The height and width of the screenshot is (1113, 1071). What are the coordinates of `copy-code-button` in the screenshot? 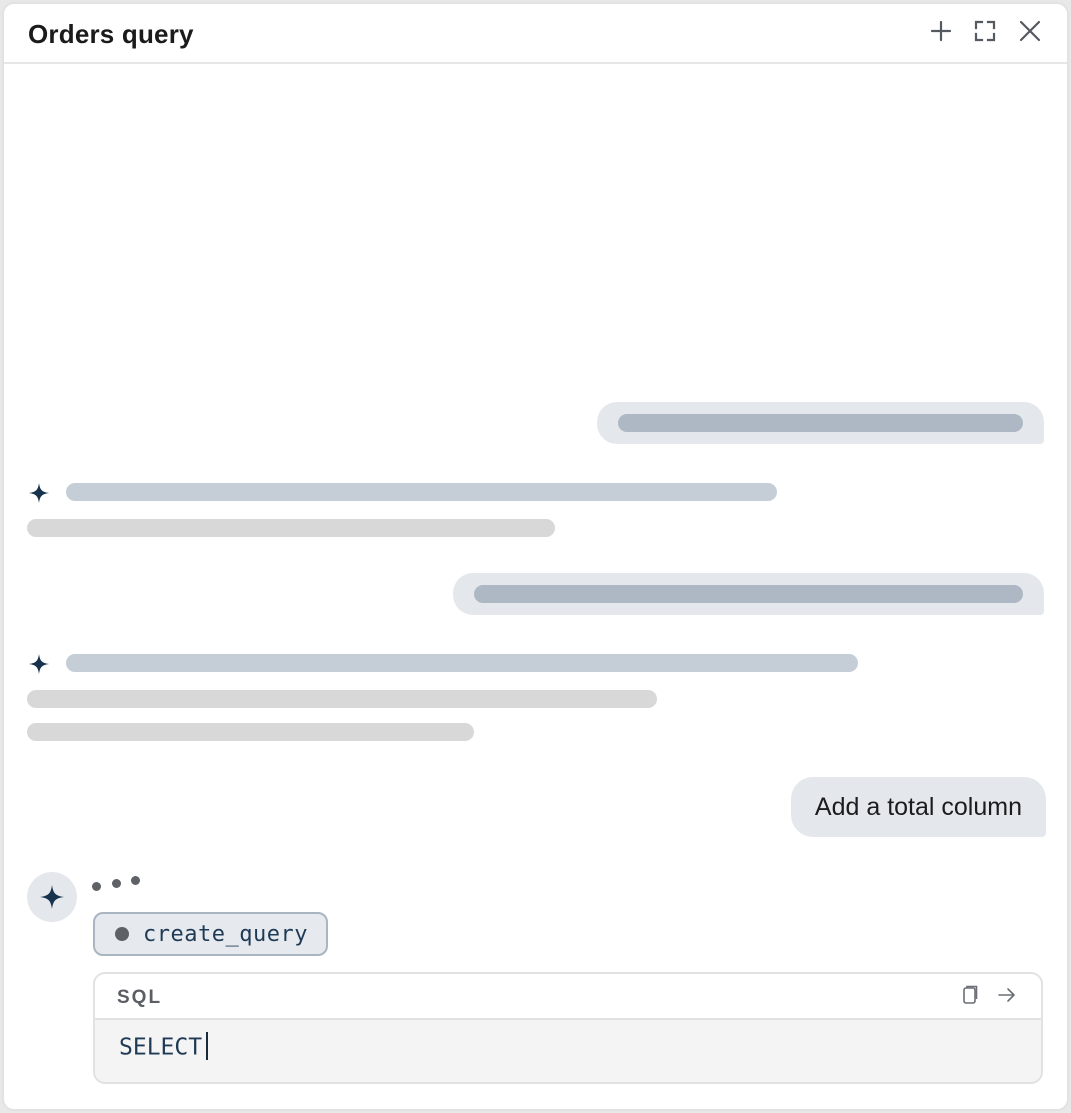 It's located at (970, 995).